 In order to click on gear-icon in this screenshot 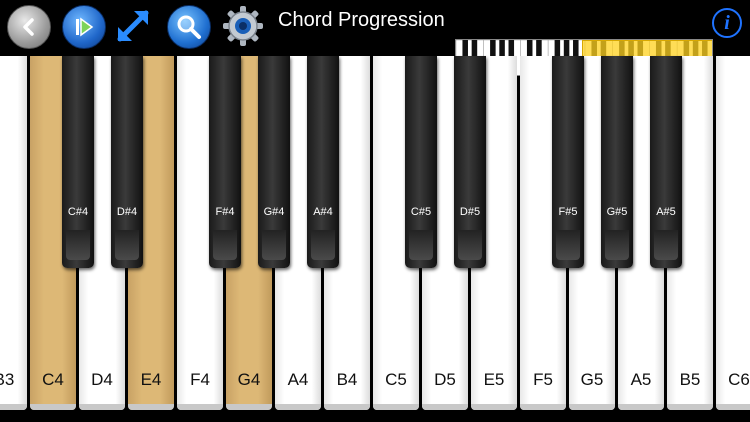, I will do `click(243, 26)`.